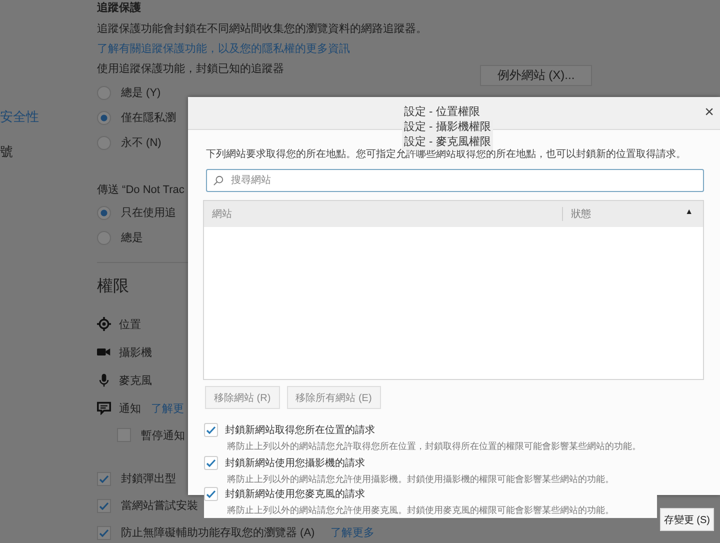  Describe the element at coordinates (223, 49) in the screenshot. I see `learn-more-link: 了解有關追蹤保護功能，以及您的隱私權的更多資訊` at that location.